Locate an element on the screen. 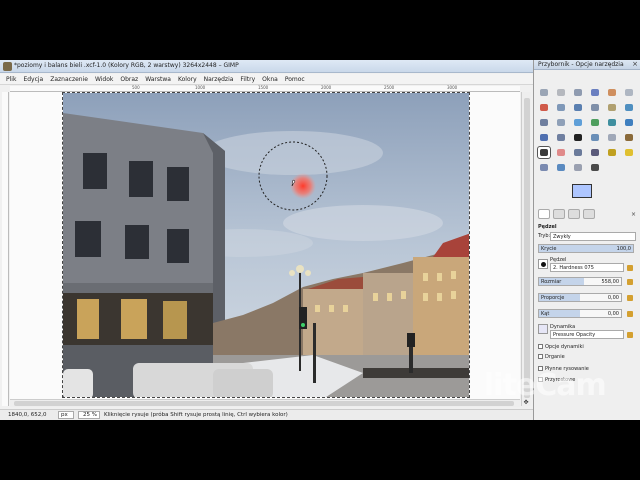 The image size is (640, 480). menu-zaznaczenie: Zaznaczenie is located at coordinates (69, 79).